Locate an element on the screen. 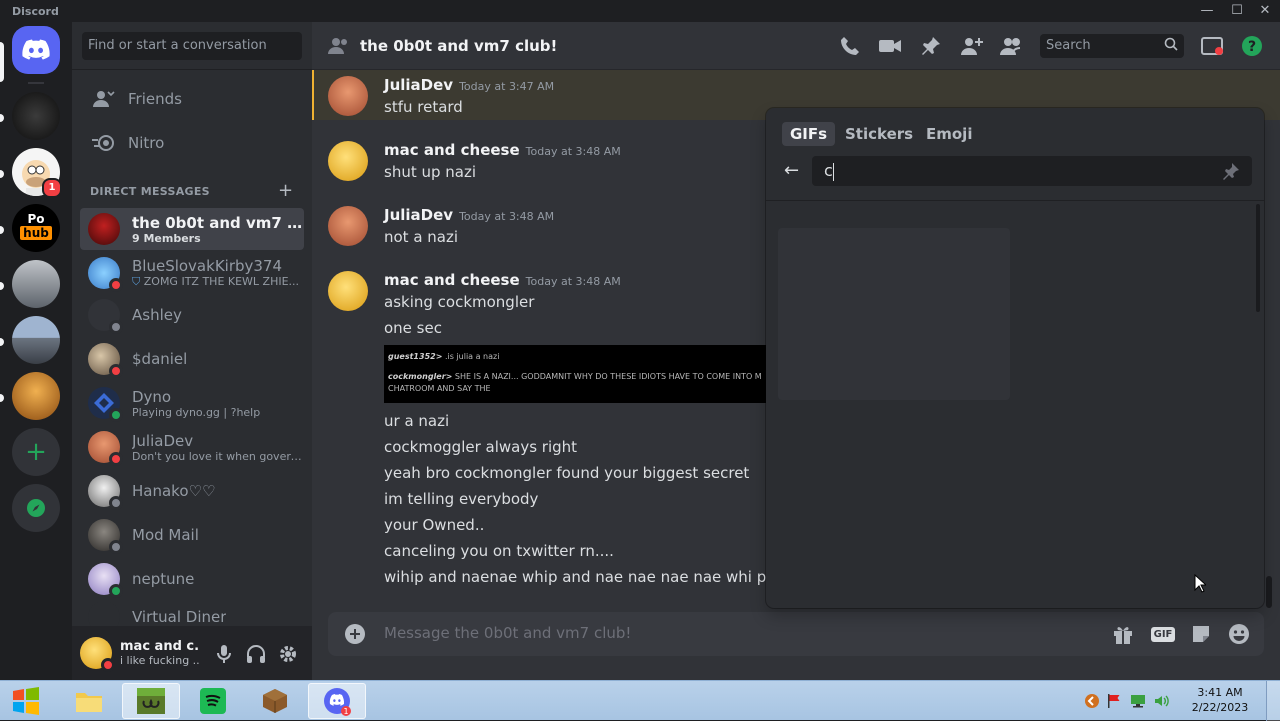 This screenshot has width=1280, height=721. gif-button: GIF is located at coordinates (1163, 634).